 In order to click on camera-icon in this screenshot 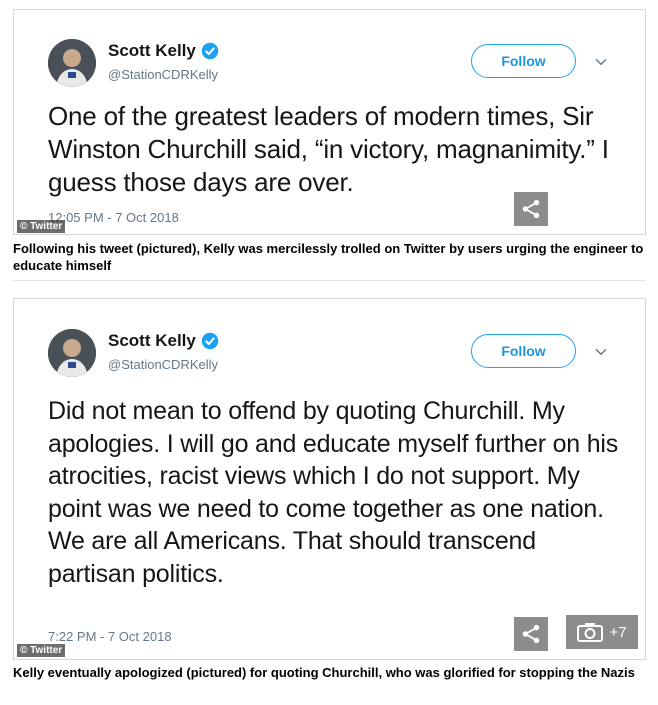, I will do `click(590, 632)`.